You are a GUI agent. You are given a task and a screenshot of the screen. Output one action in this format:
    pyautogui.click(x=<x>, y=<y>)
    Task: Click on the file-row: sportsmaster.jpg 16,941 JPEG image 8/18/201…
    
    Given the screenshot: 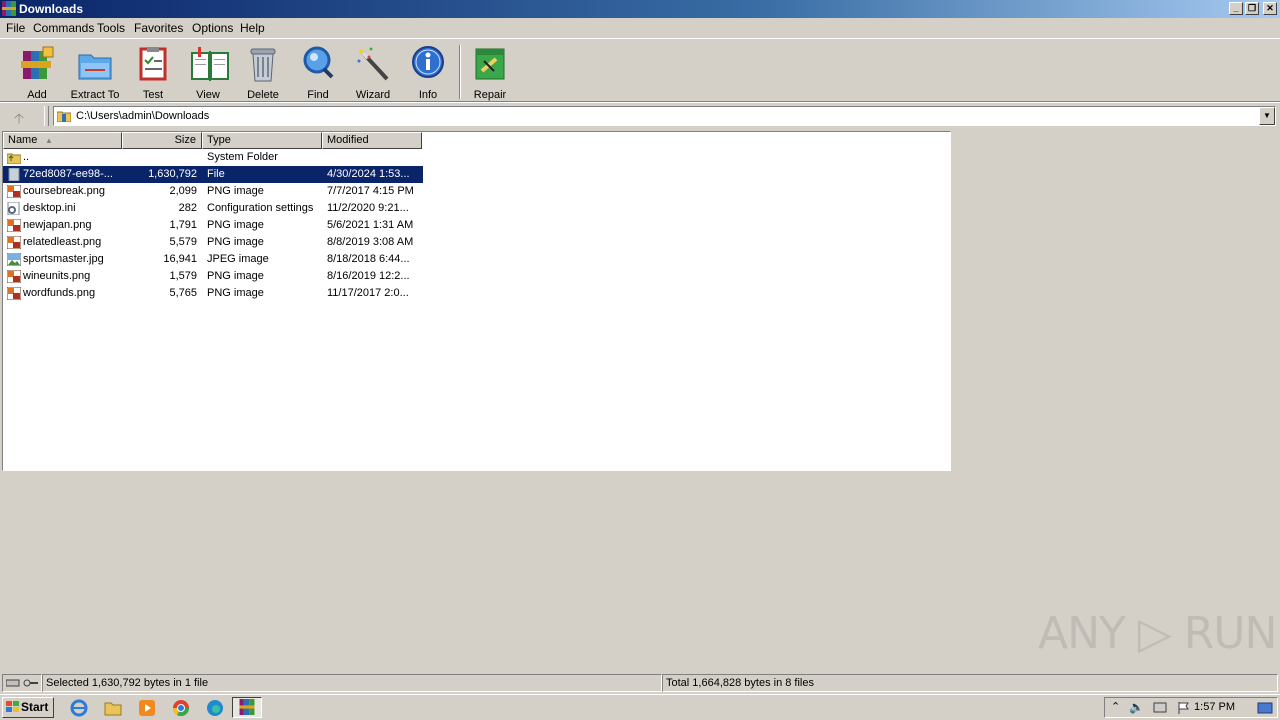 What is the action you would take?
    pyautogui.click(x=213, y=259)
    